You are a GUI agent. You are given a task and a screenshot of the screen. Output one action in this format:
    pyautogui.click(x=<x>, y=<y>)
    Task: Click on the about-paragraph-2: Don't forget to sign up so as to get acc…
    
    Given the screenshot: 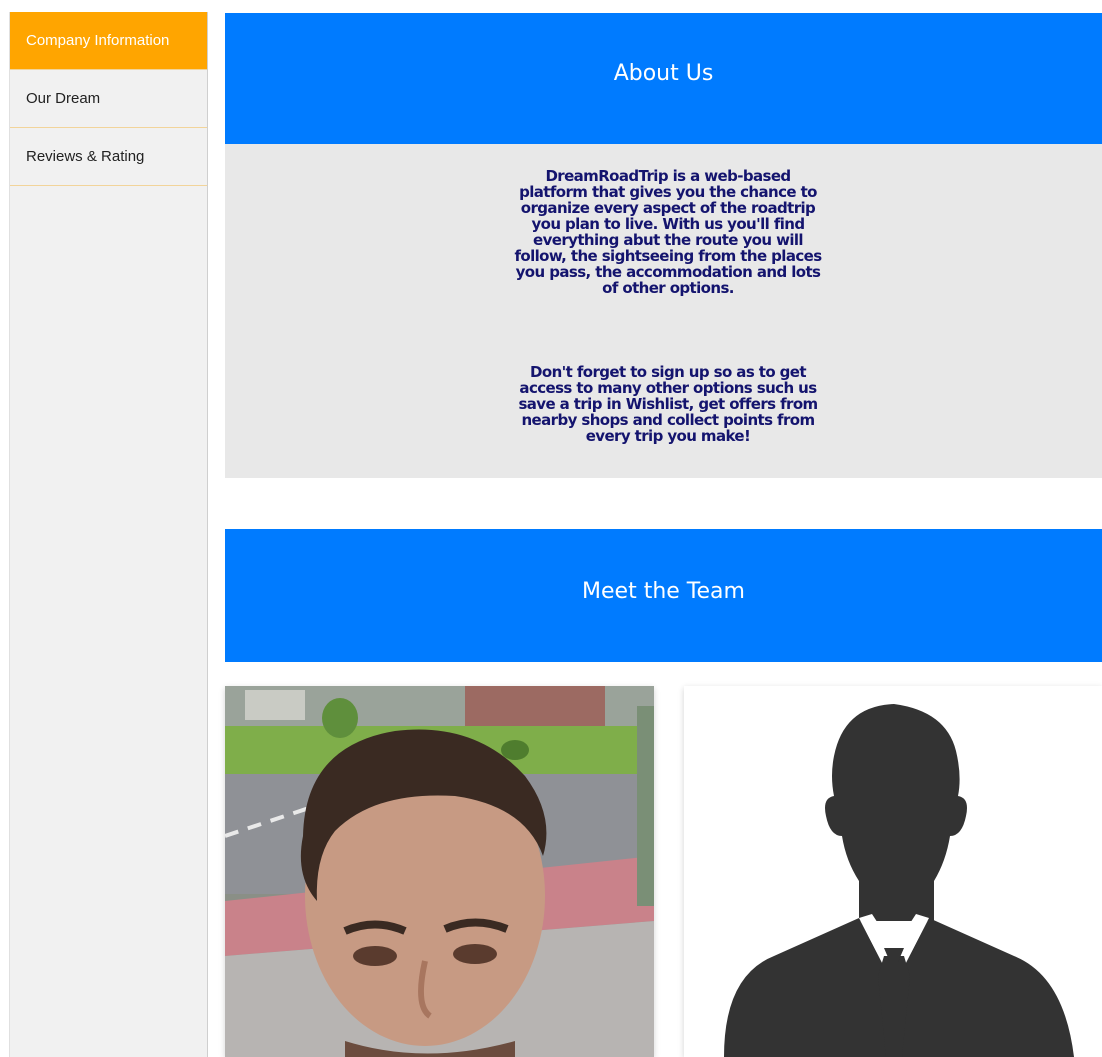 What is the action you would take?
    pyautogui.click(x=668, y=404)
    